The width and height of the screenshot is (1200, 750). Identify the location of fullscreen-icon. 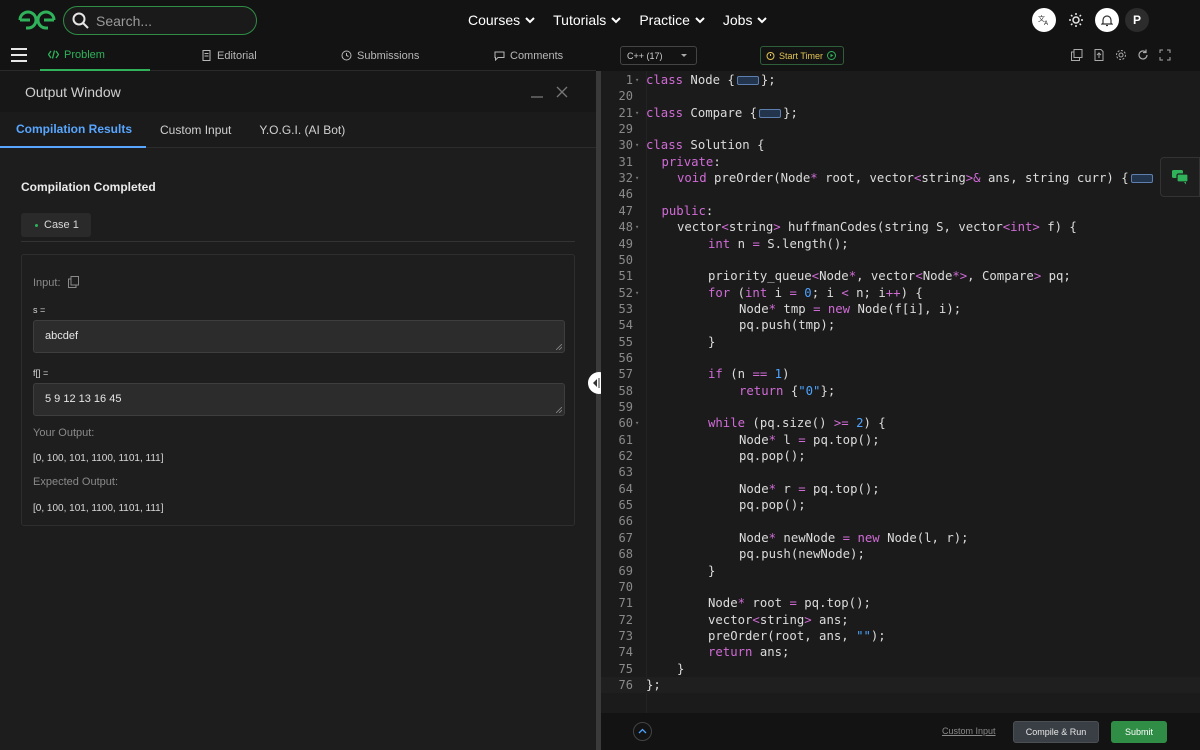
(1165, 55).